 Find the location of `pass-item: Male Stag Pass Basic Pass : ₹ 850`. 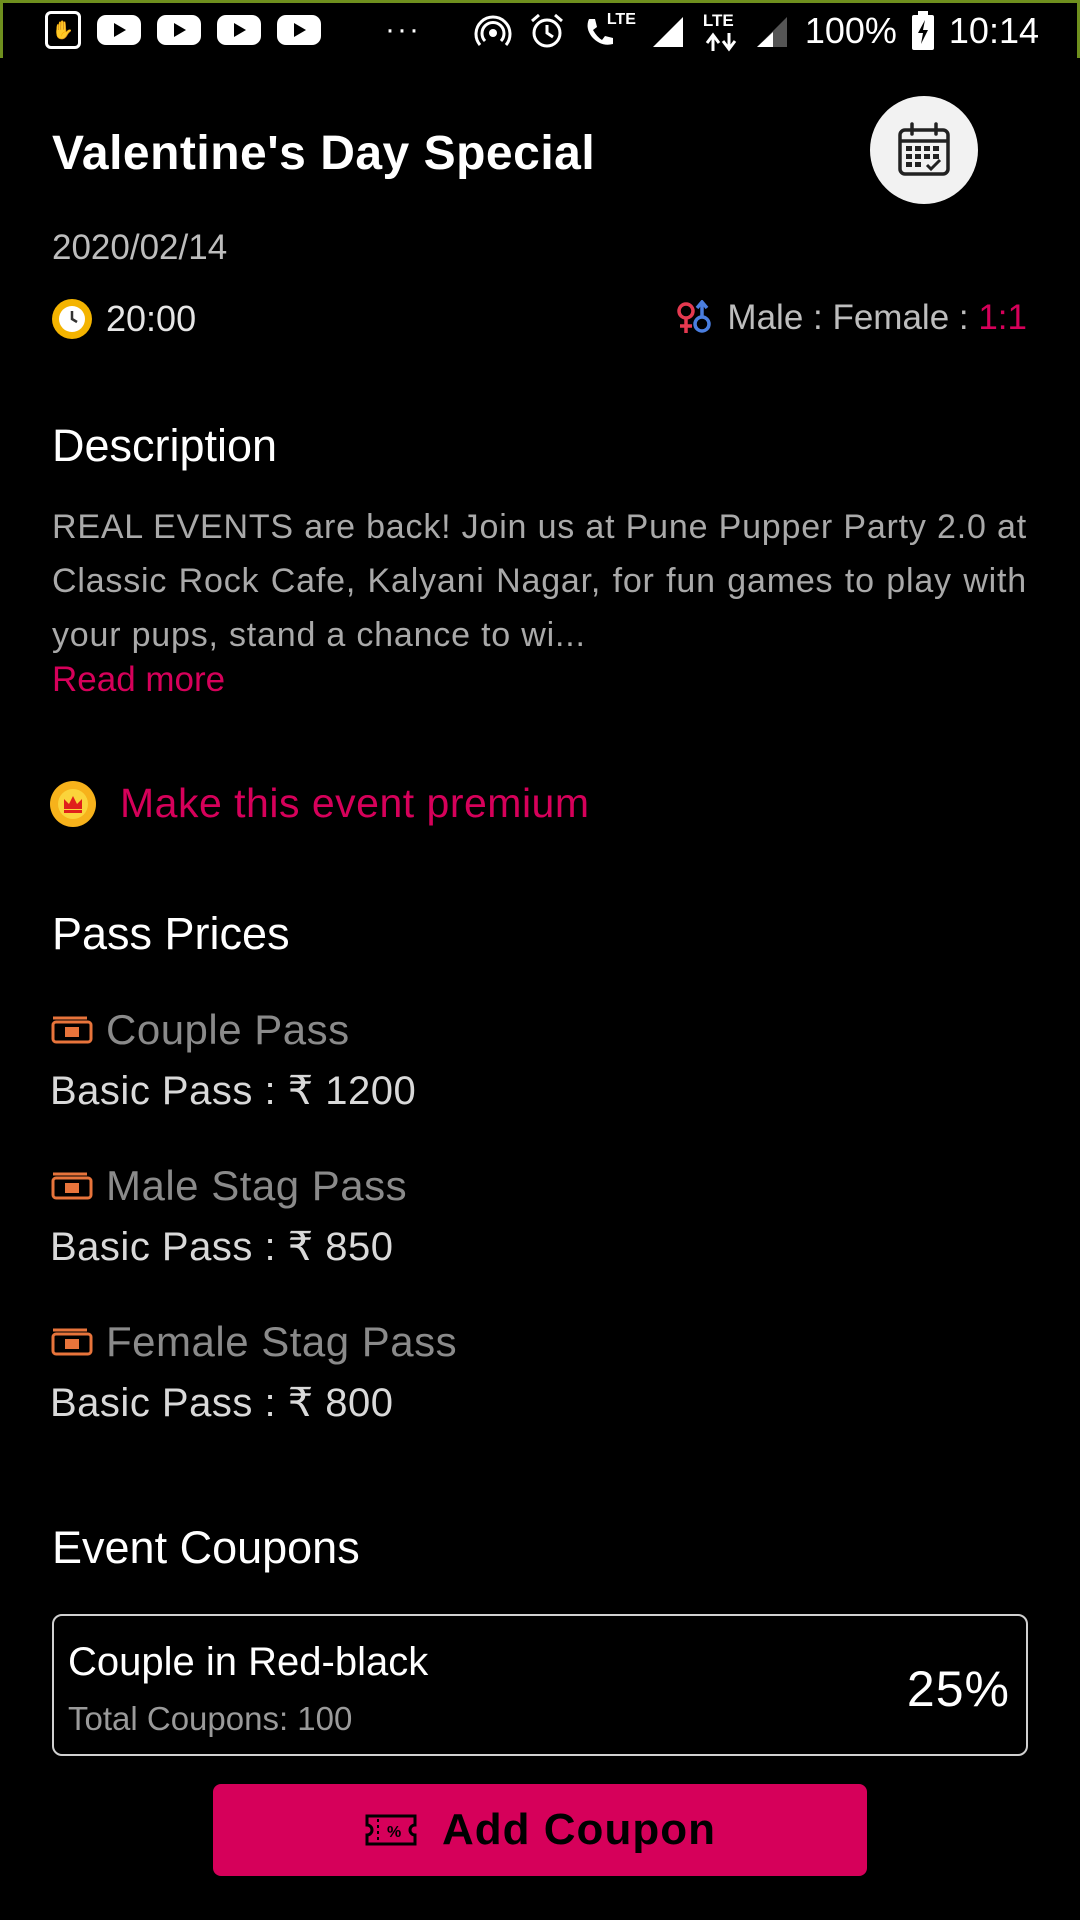

pass-item: Male Stag Pass Basic Pass : ₹ 850 is located at coordinates (540, 1216).